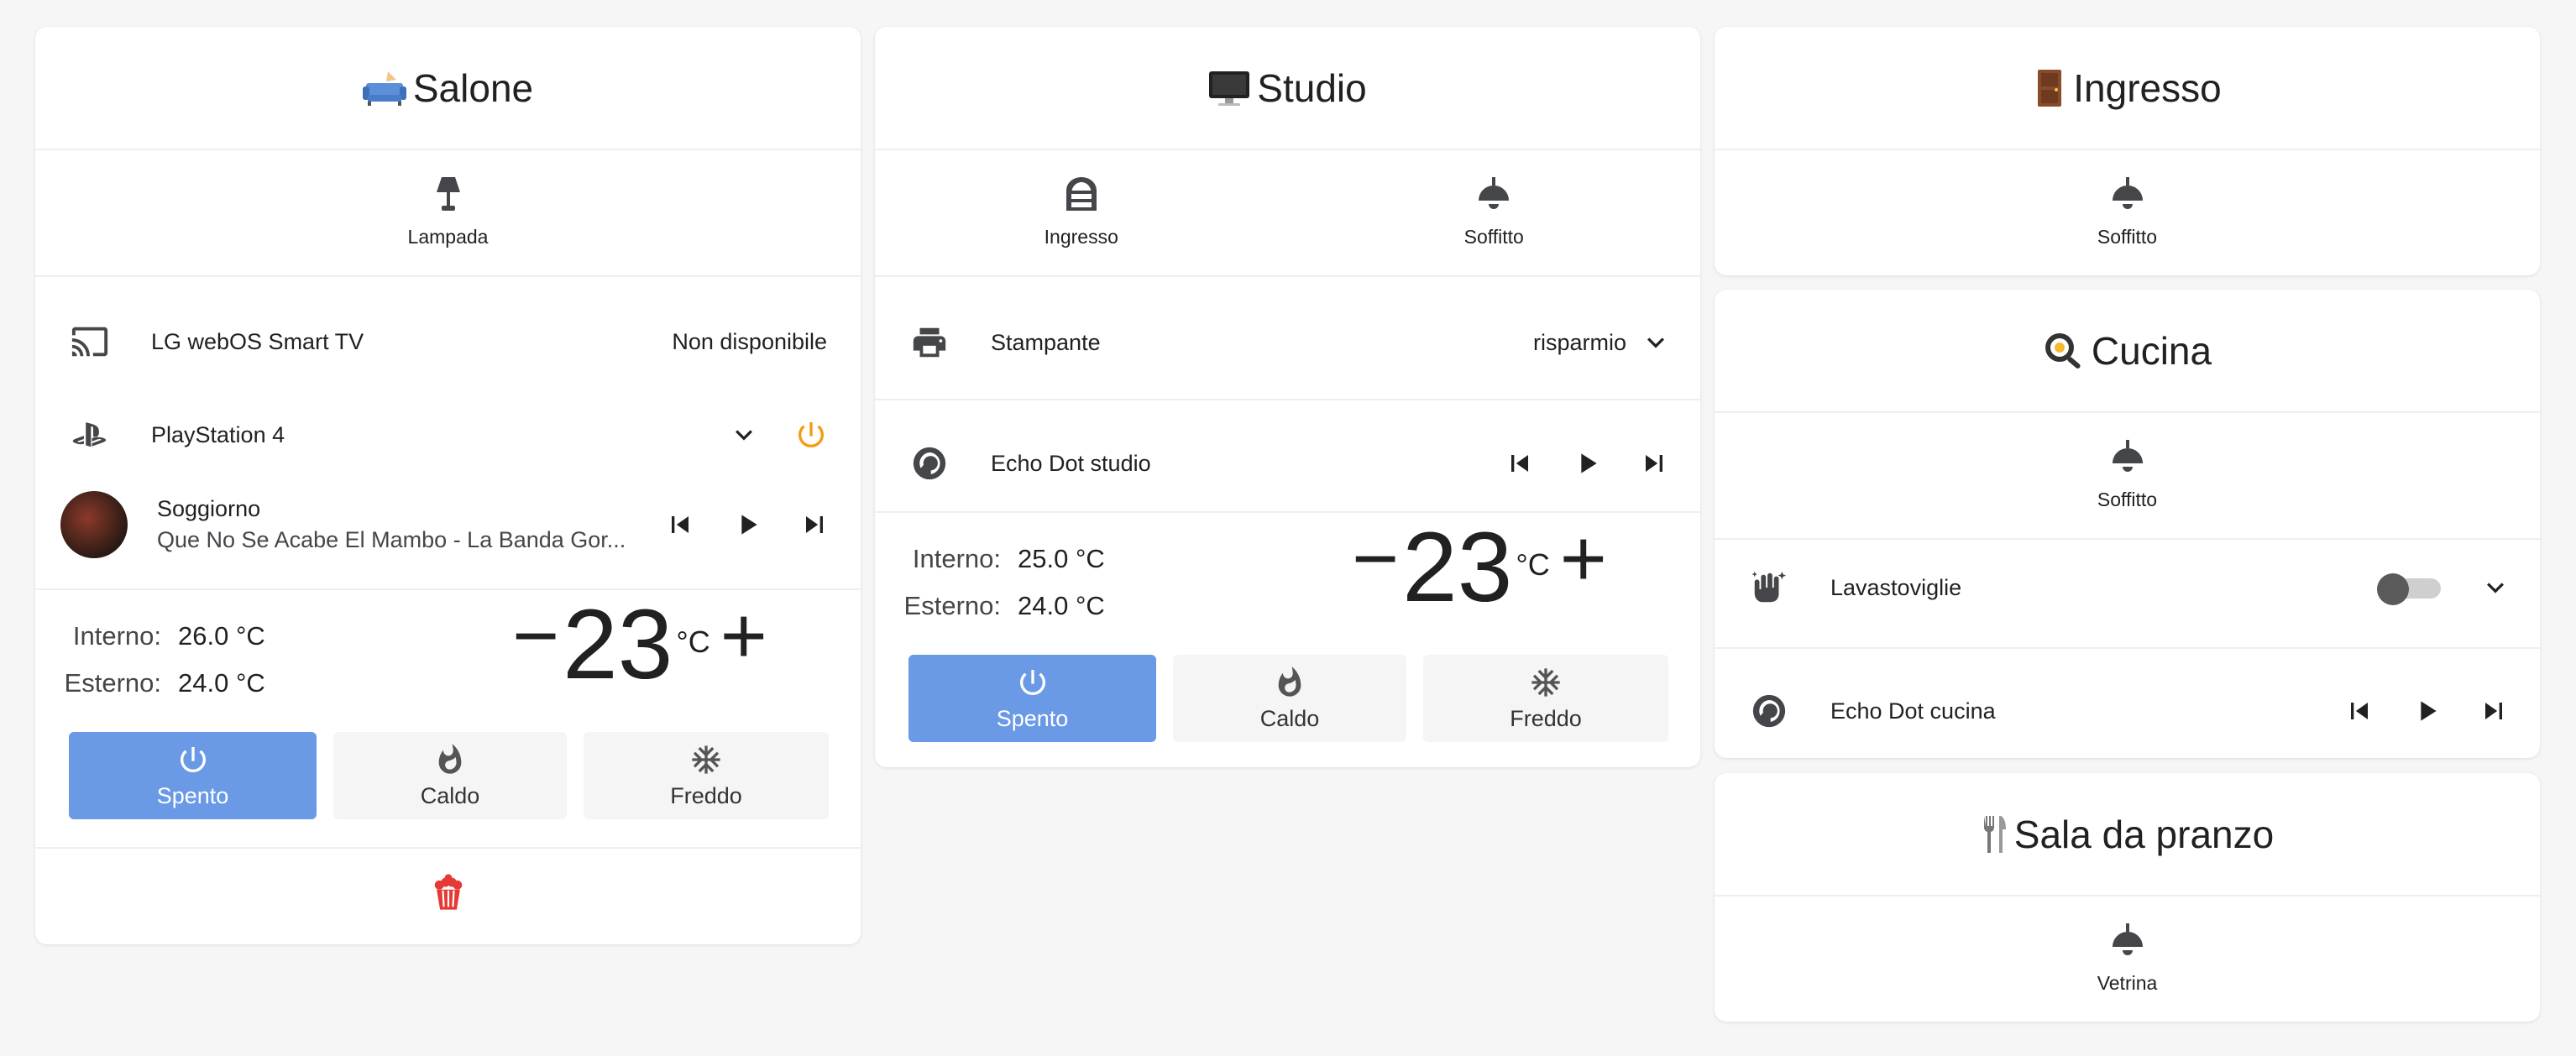  Describe the element at coordinates (384, 88) in the screenshot. I see `couch-icon` at that location.